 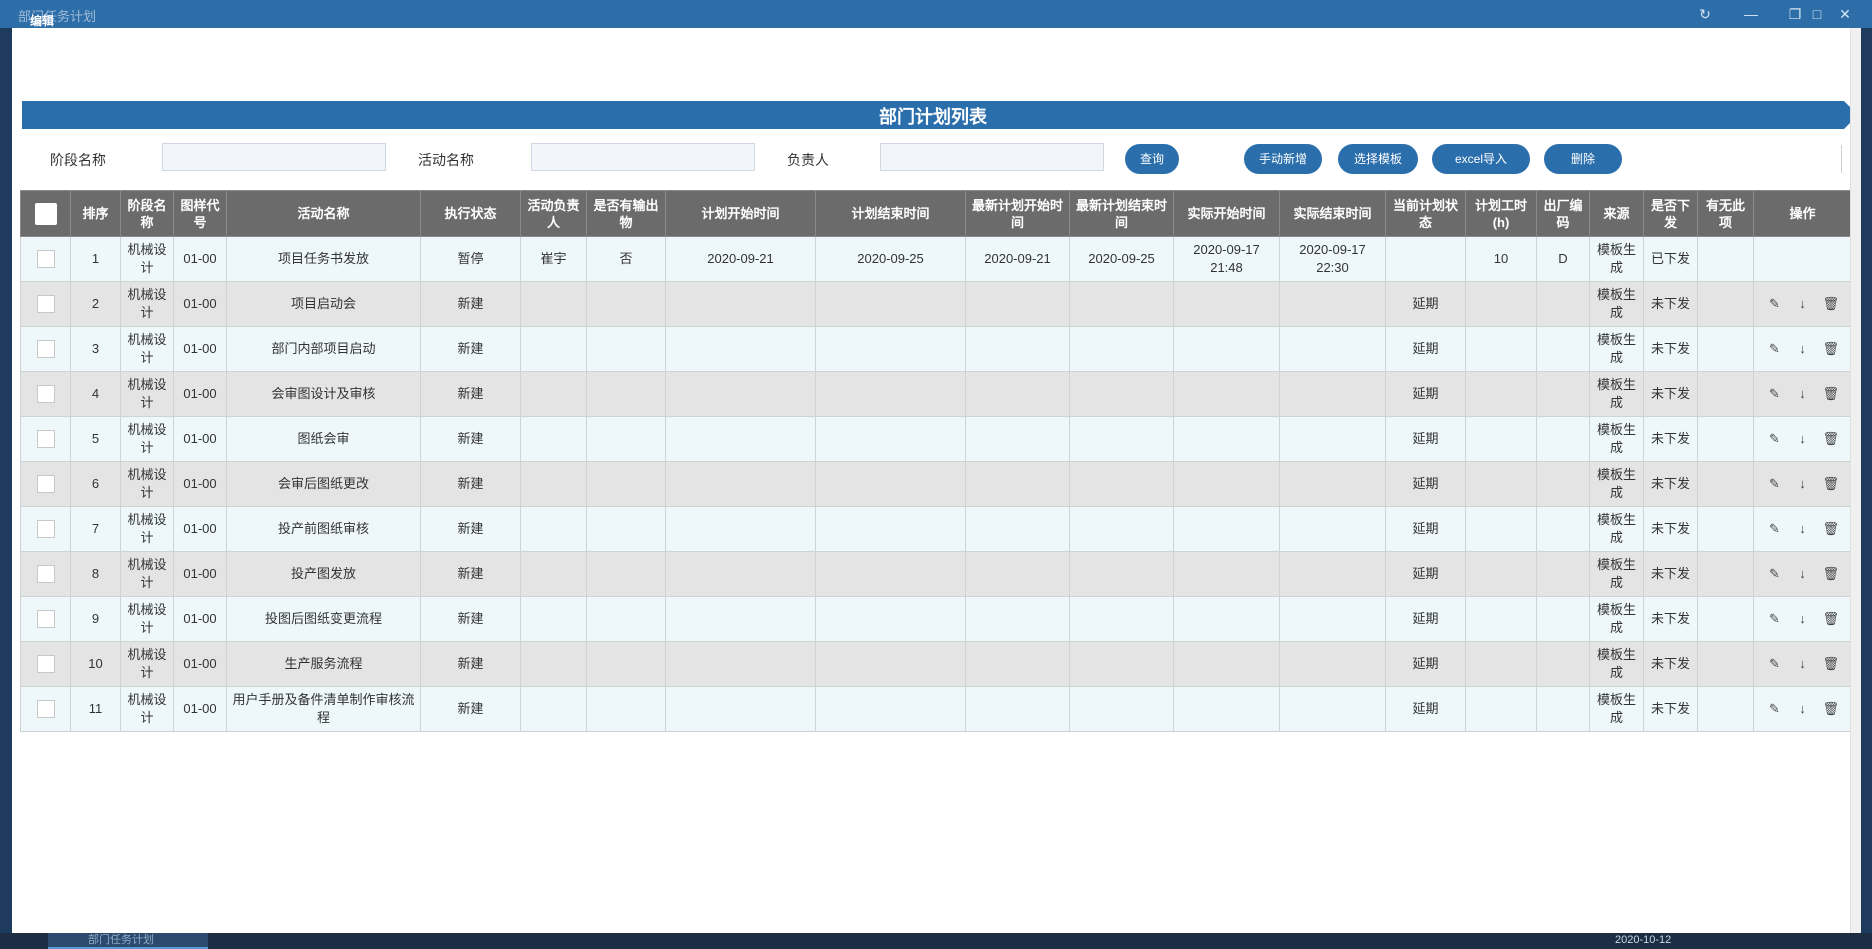 What do you see at coordinates (1802, 213) in the screenshot?
I see `column-header: 操作` at bounding box center [1802, 213].